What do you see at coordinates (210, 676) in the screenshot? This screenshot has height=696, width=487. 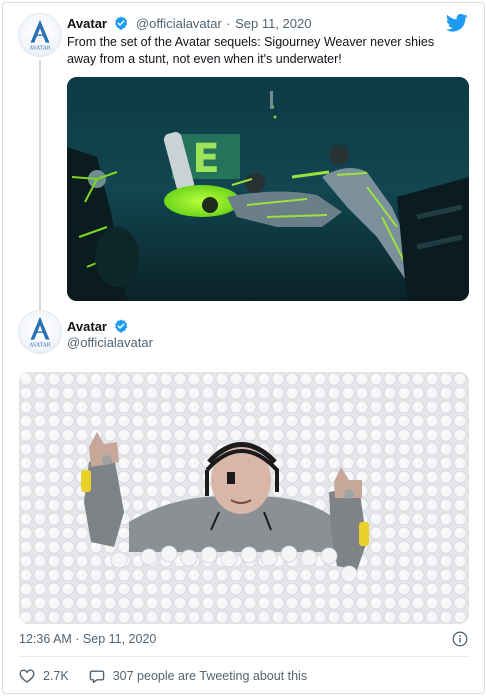 I see `tweeting-count: 307 people are Tweeting about this` at bounding box center [210, 676].